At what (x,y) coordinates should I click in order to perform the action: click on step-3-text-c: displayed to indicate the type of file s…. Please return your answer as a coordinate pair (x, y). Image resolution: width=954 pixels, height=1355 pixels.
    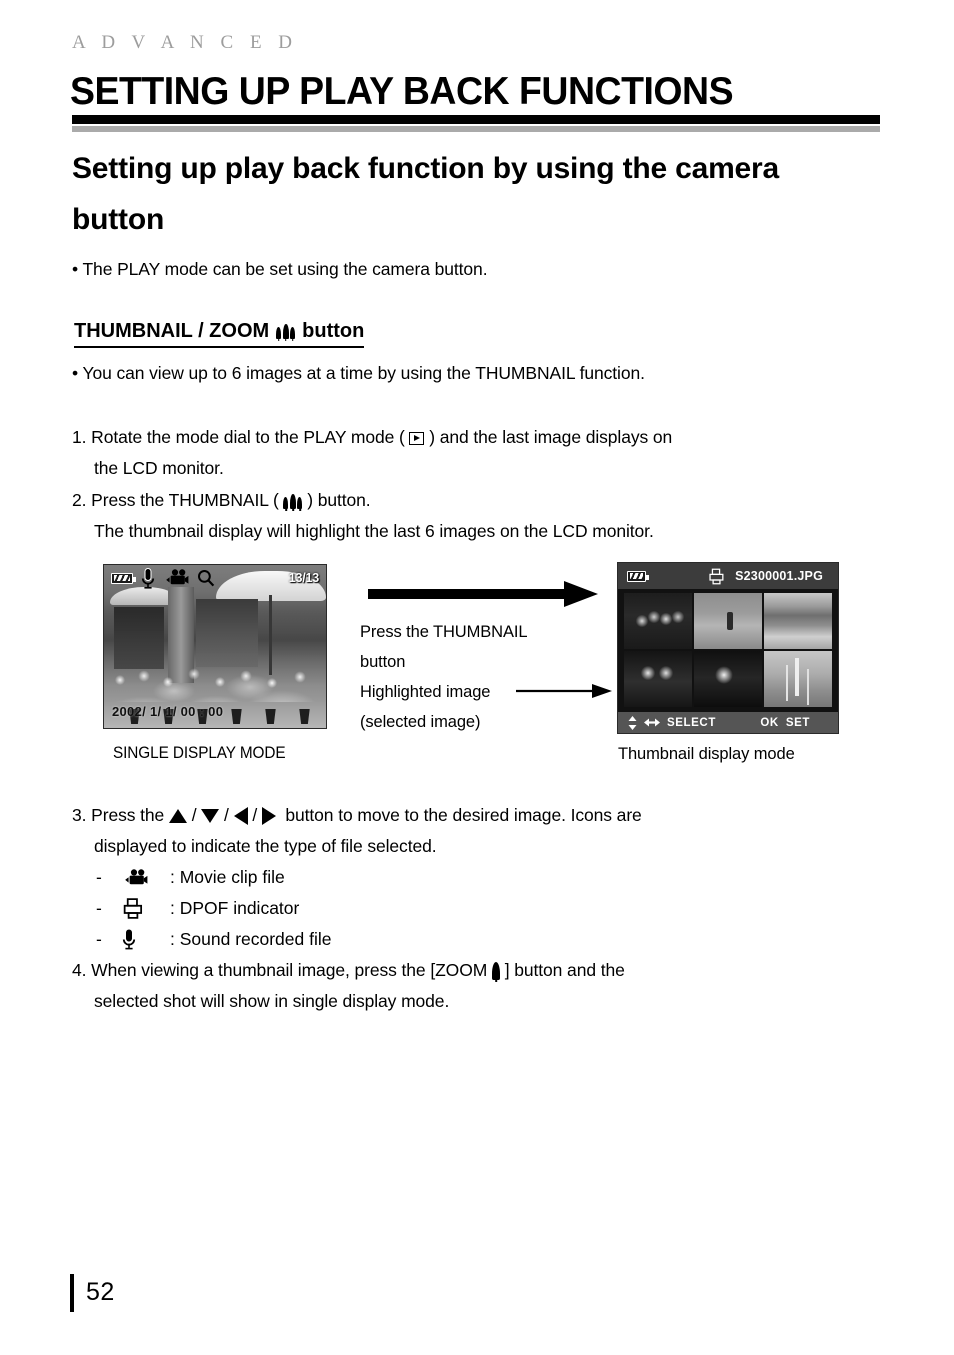
    Looking at the image, I should click on (265, 846).